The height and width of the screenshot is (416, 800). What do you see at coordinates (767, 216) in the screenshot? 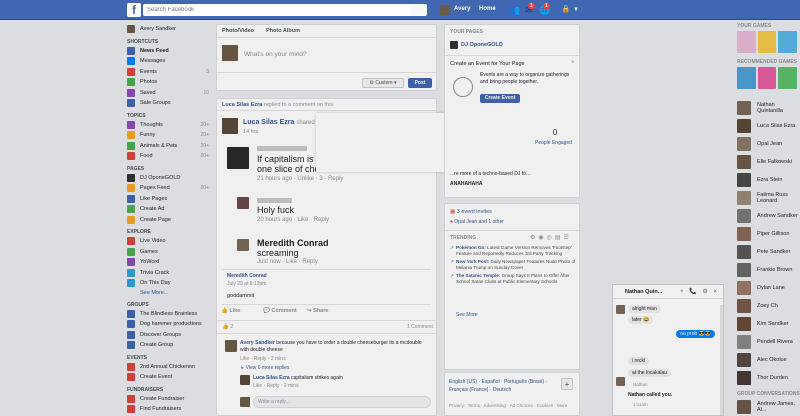
I see `contact-item: Andrew Sandker` at bounding box center [767, 216].